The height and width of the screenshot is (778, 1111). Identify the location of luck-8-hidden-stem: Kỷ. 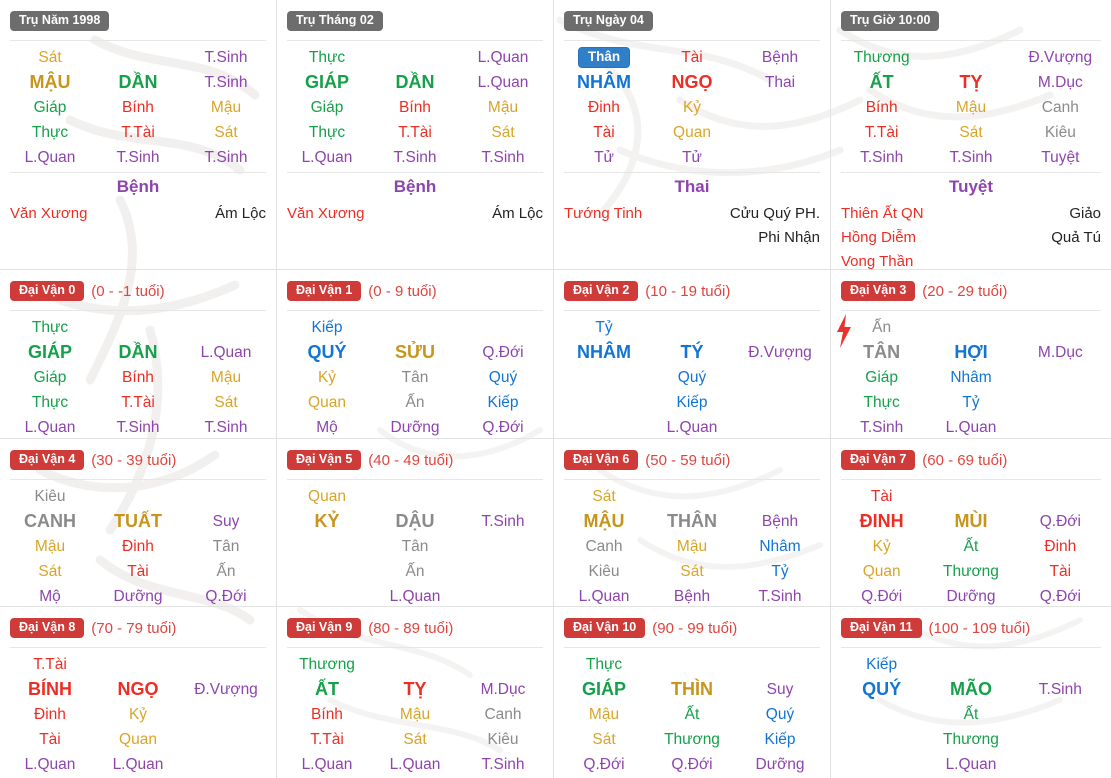
(138, 714).